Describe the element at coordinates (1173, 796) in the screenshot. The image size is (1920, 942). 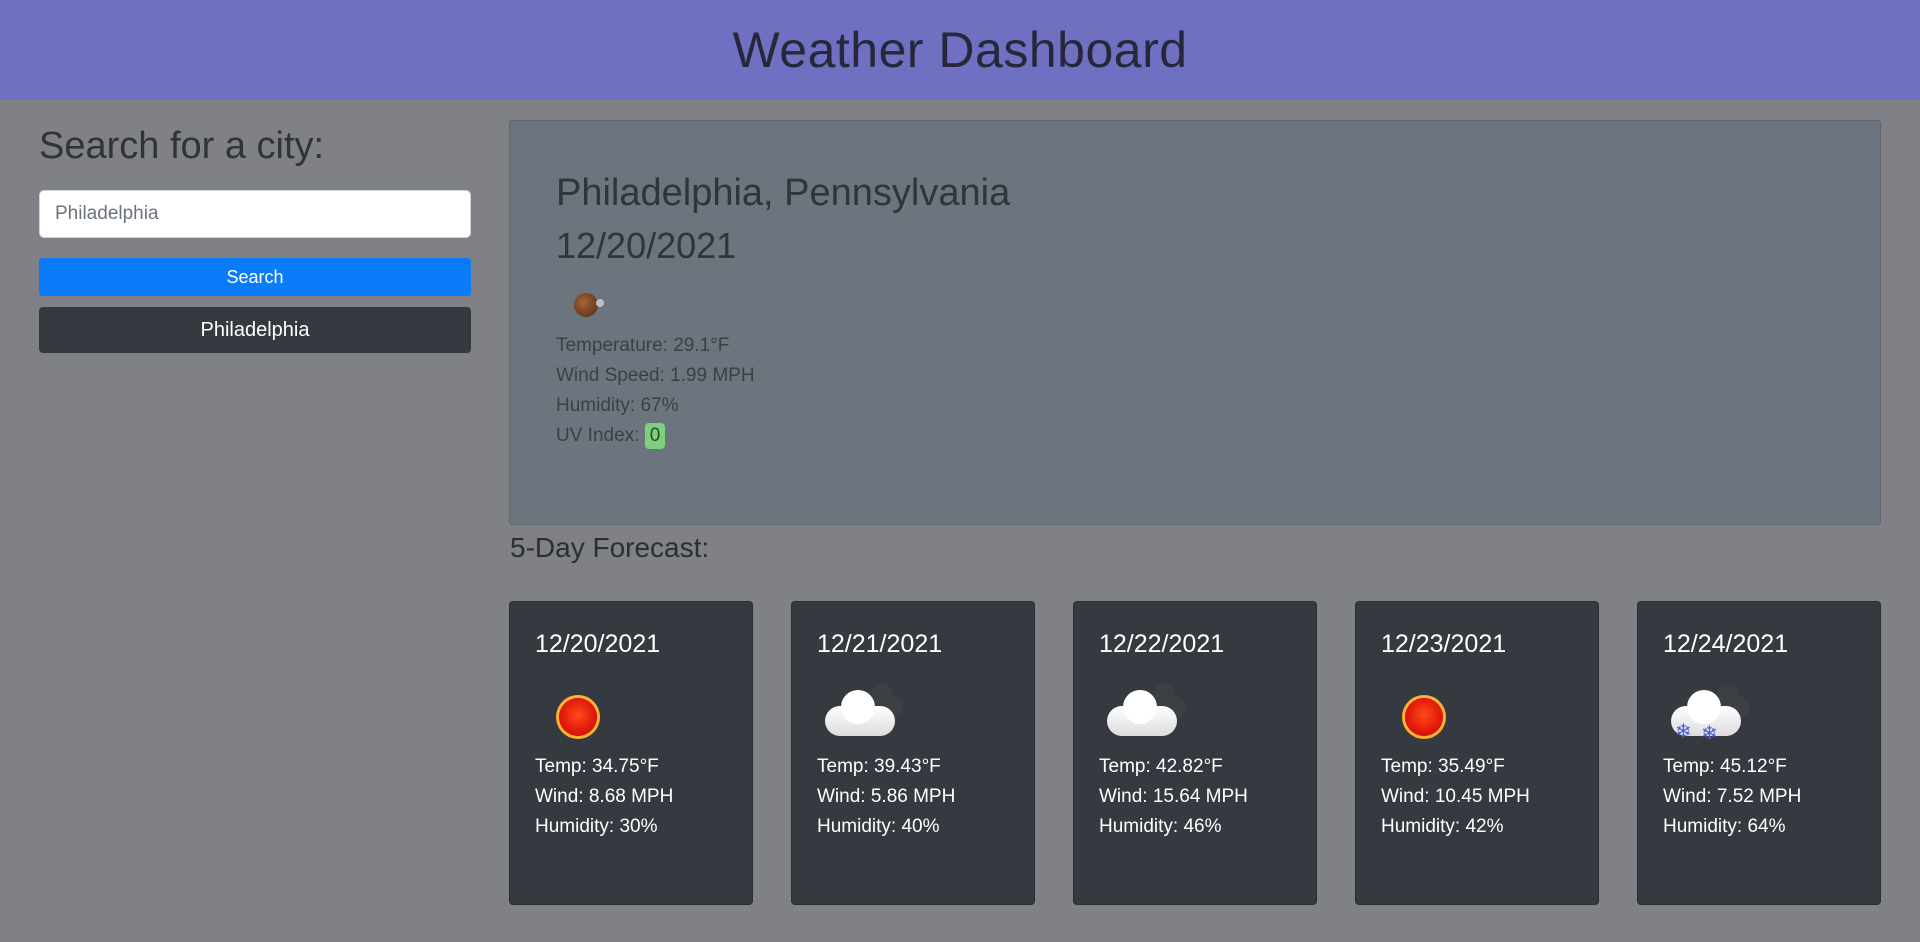
I see `forecast-wind: Wind: 15.64 MPH` at that location.